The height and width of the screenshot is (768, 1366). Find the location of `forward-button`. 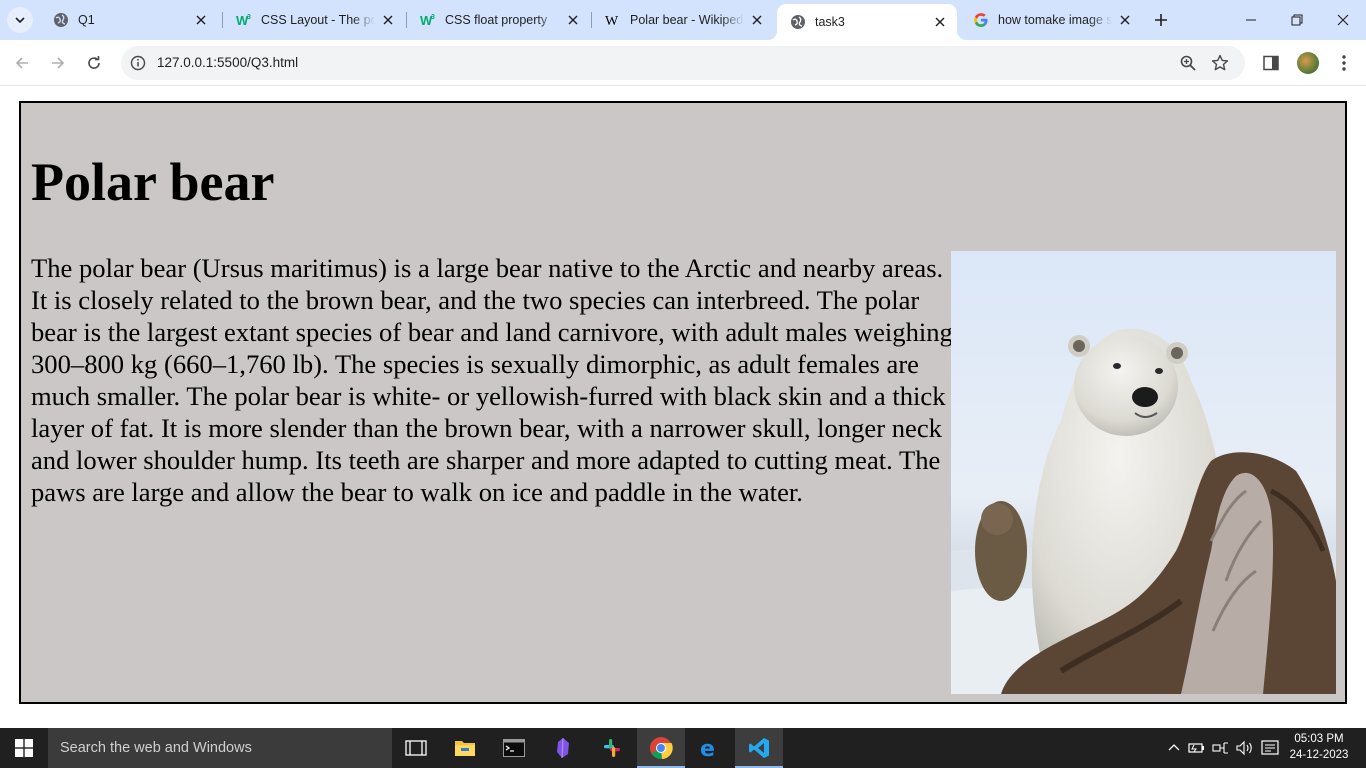

forward-button is located at coordinates (58, 63).